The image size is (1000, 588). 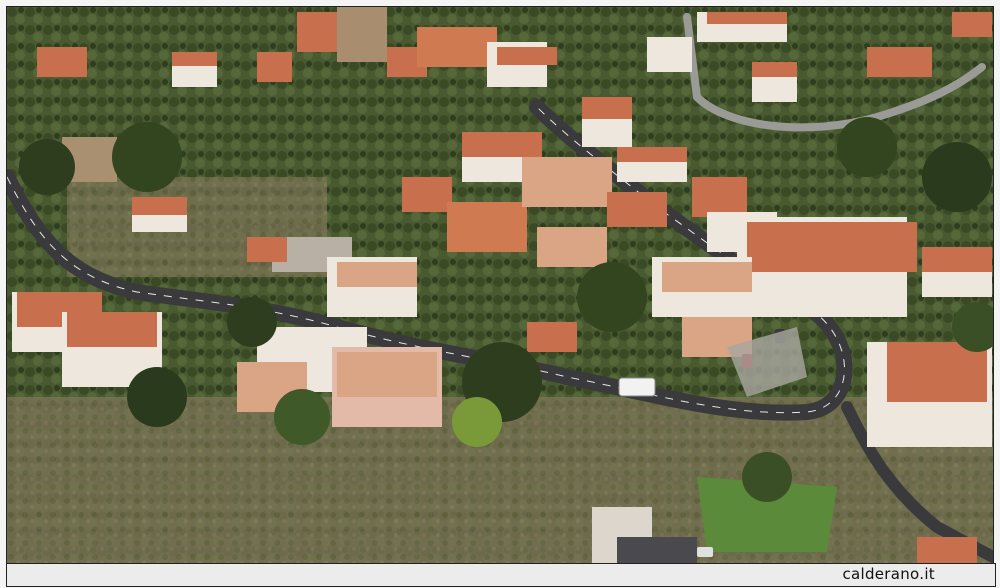 I want to click on watermark-text: calderano.it, so click(x=888, y=574).